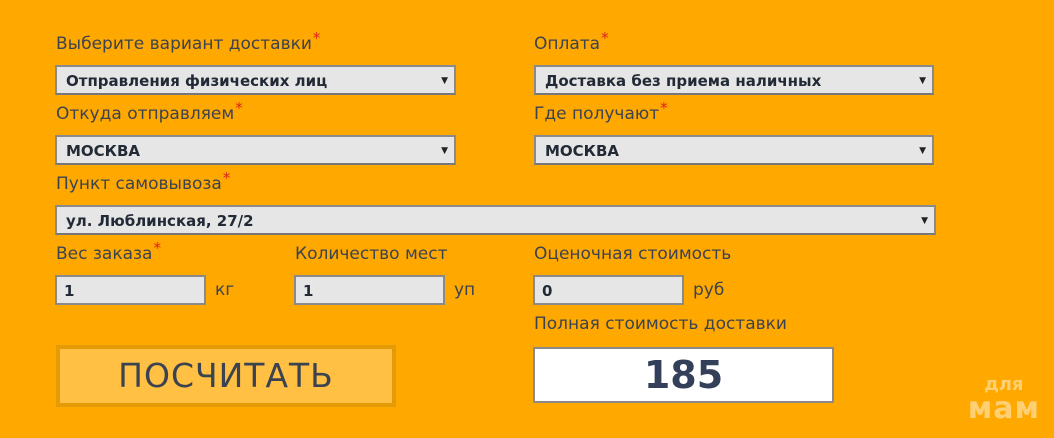  What do you see at coordinates (226, 376) in the screenshot?
I see `calculate-button: ПОСЧИТАТЬ` at bounding box center [226, 376].